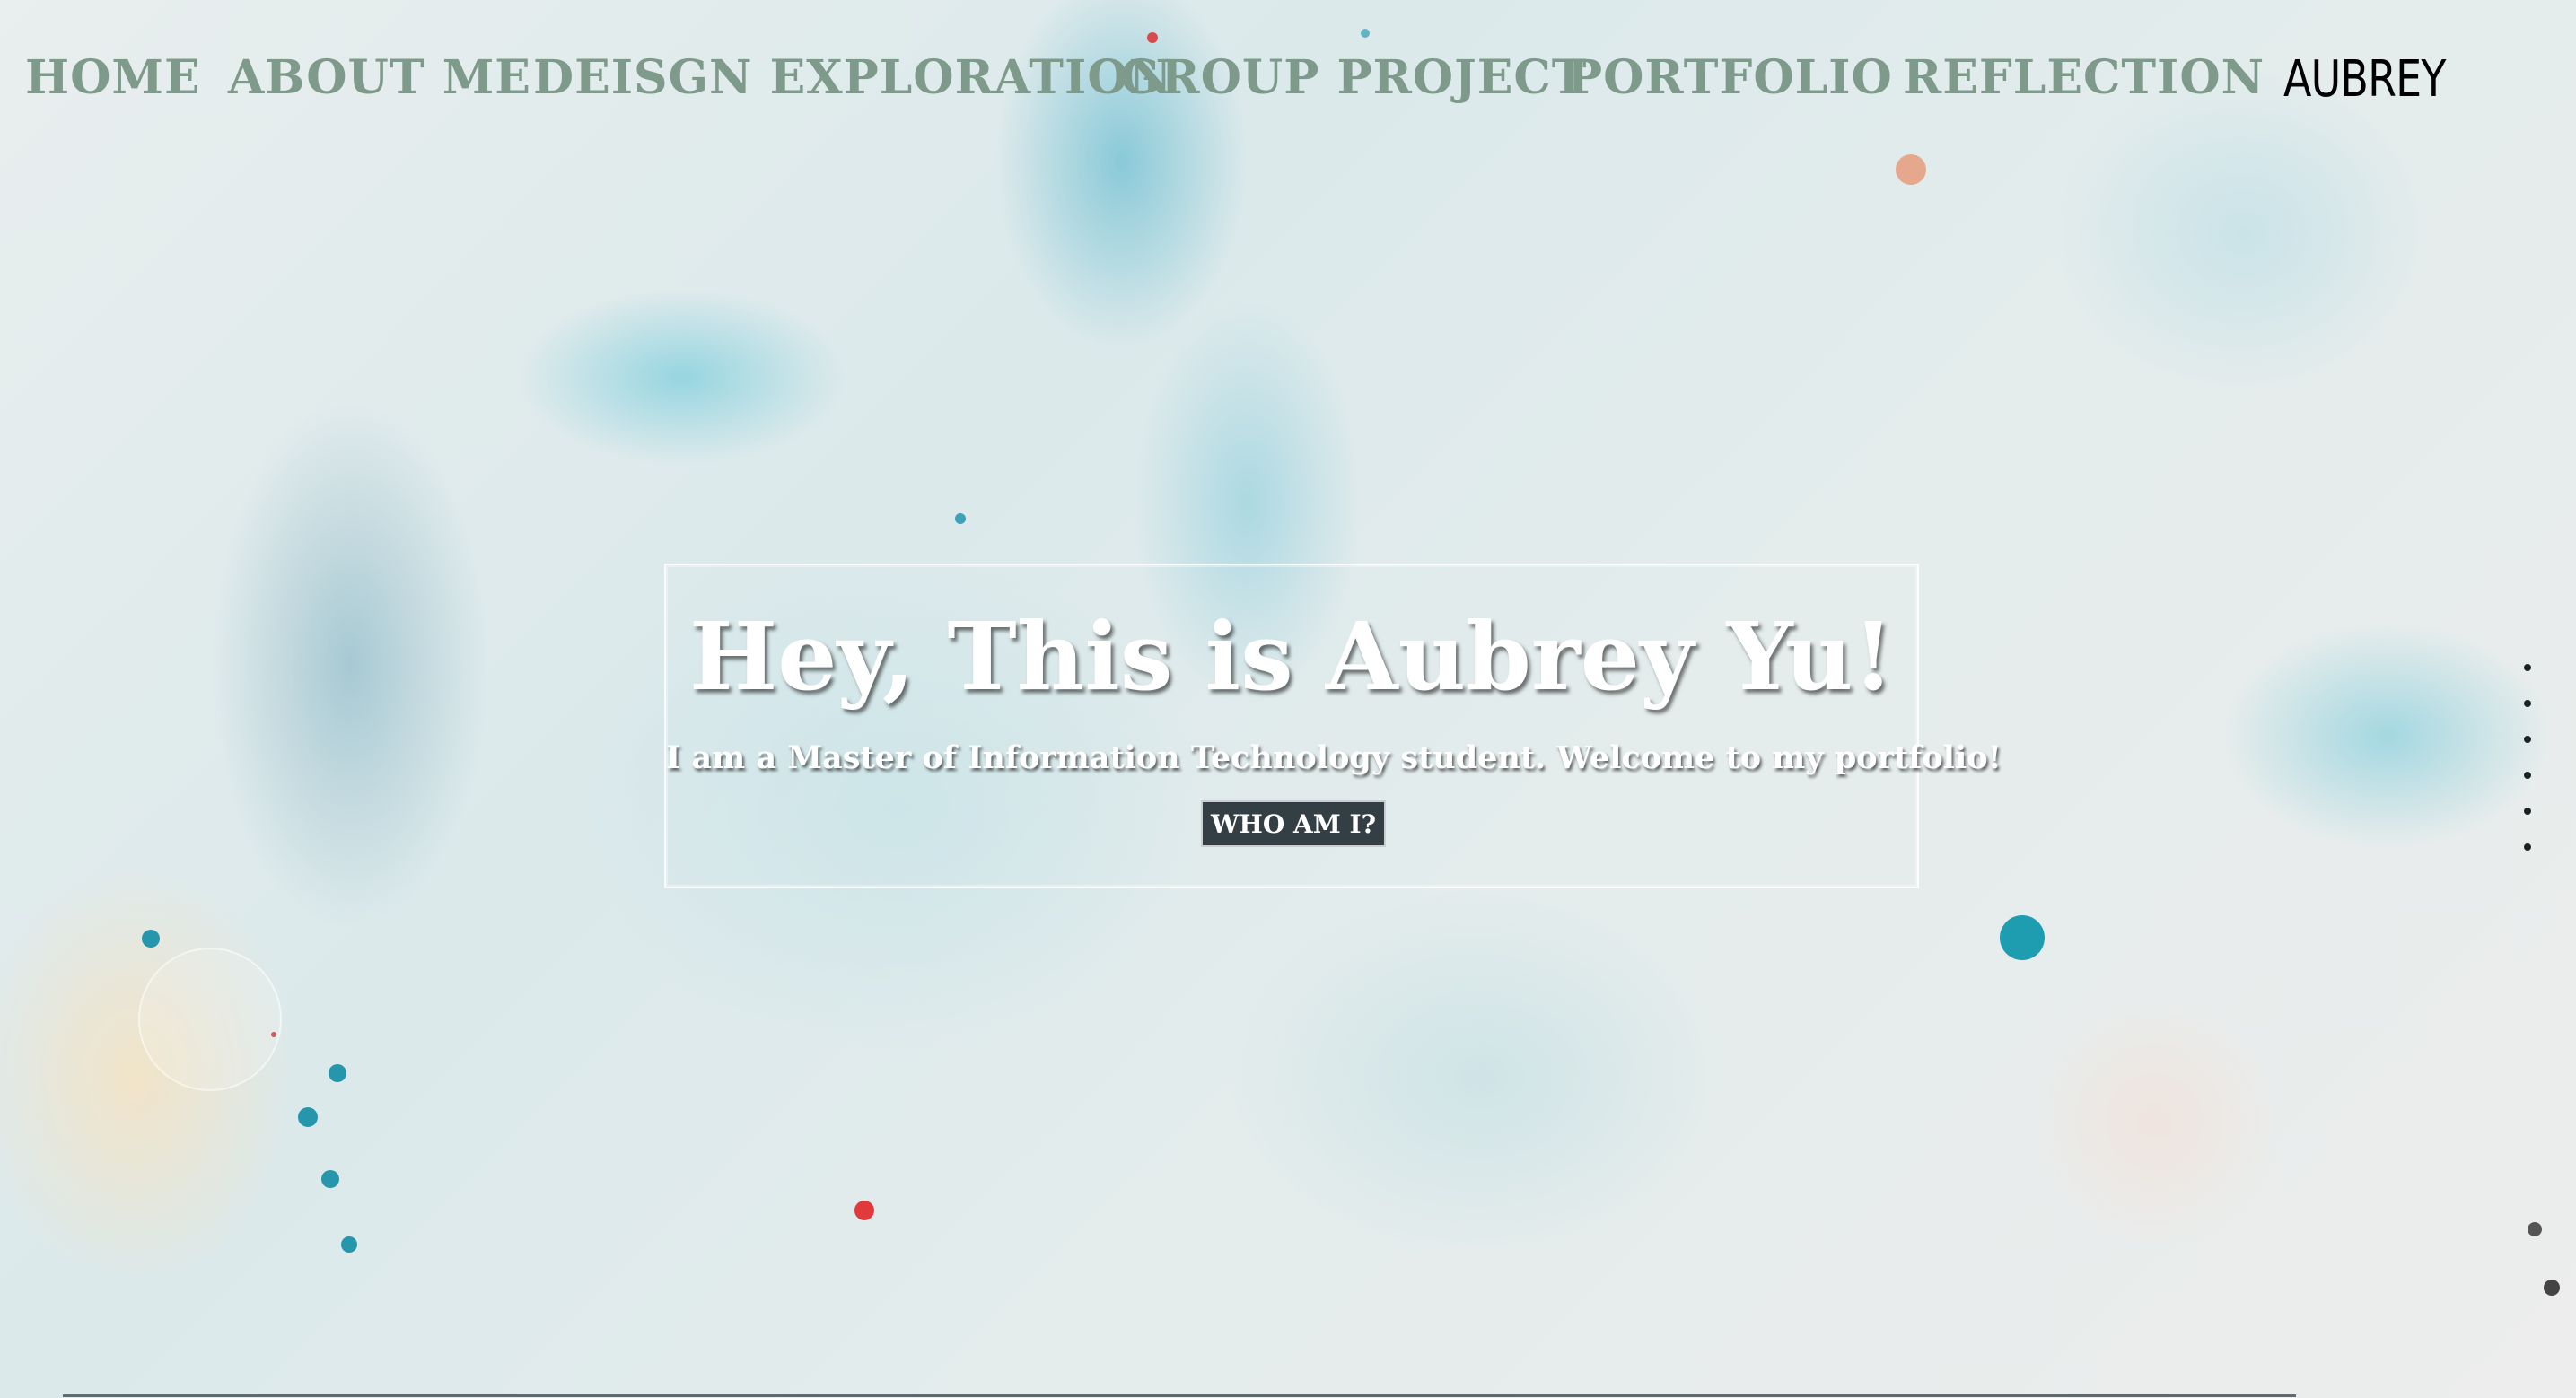 This screenshot has height=1398, width=2576. What do you see at coordinates (1179, 1395) in the screenshot?
I see `page-bottom-divider` at bounding box center [1179, 1395].